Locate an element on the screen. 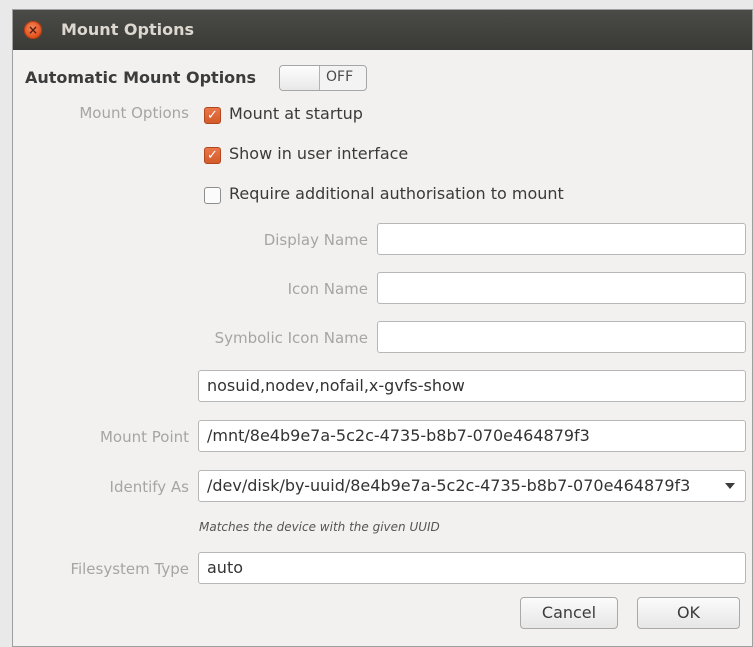 The width and height of the screenshot is (753, 647). icon-name-field is located at coordinates (561, 288).